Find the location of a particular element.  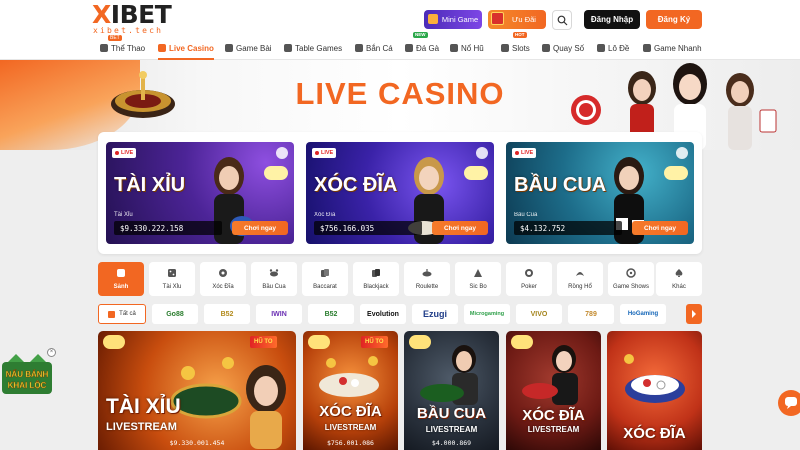

jackpot-amount: $9.330.222.158 is located at coordinates (168, 228).